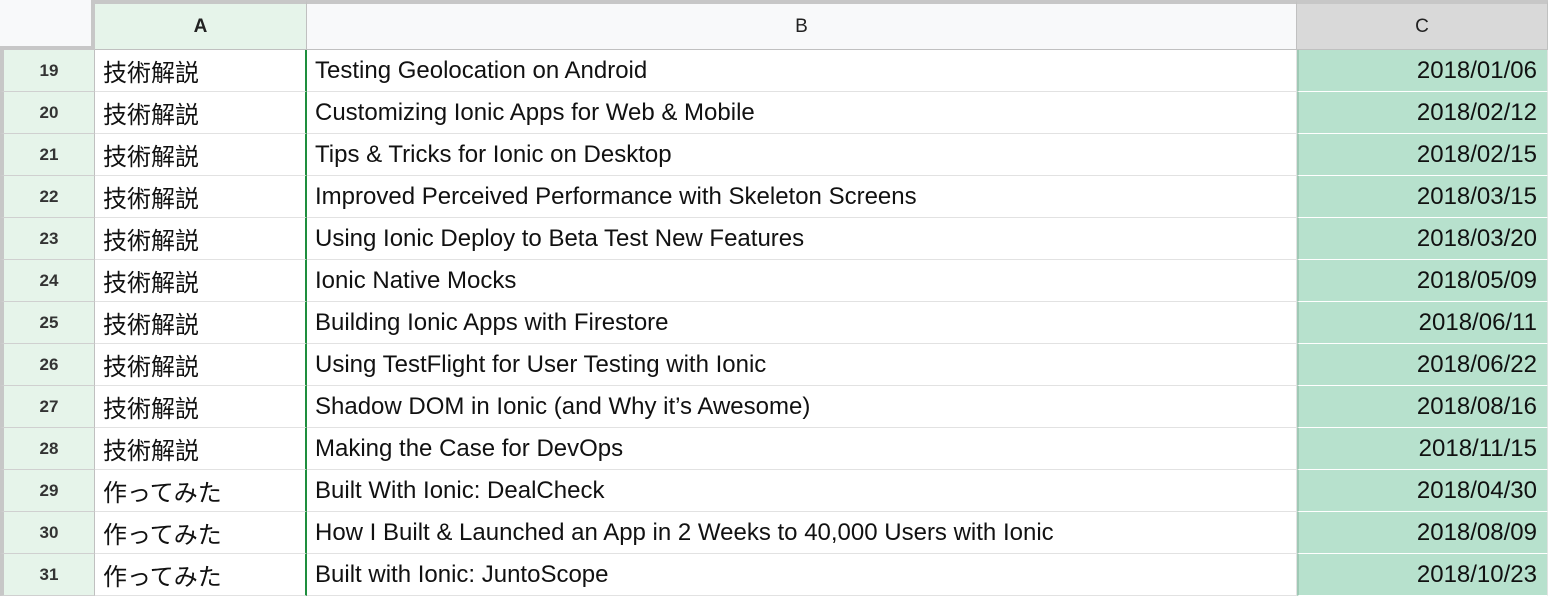 The width and height of the screenshot is (1548, 598). Describe the element at coordinates (47, 575) in the screenshot. I see `row-header: 31` at that location.